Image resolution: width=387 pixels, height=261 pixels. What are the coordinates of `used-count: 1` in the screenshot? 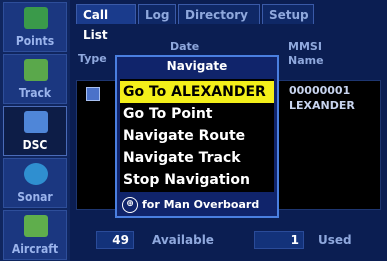 It's located at (279, 240).